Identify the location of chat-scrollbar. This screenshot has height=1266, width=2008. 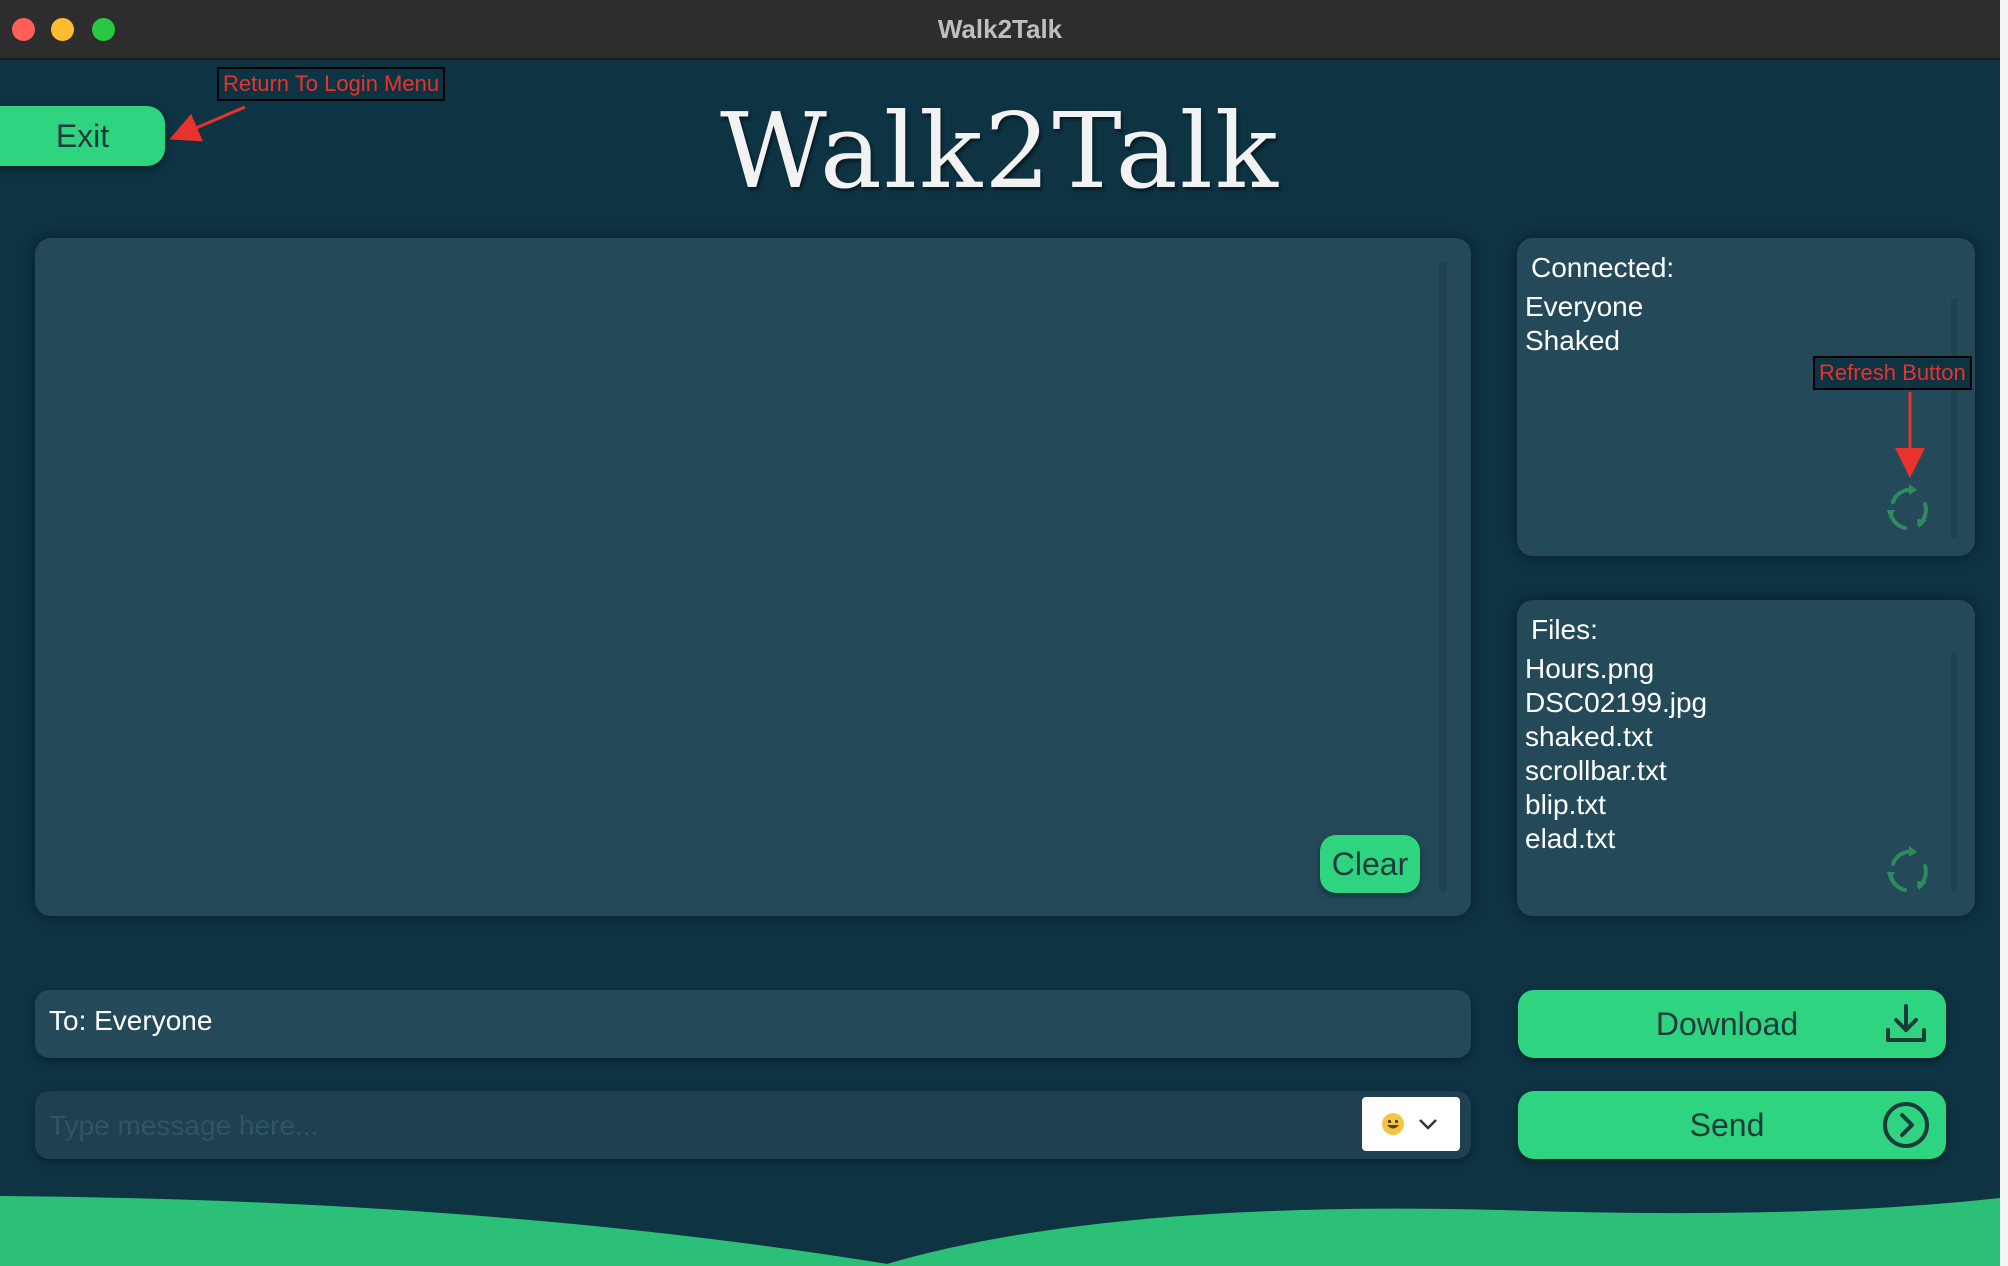
(1443, 577).